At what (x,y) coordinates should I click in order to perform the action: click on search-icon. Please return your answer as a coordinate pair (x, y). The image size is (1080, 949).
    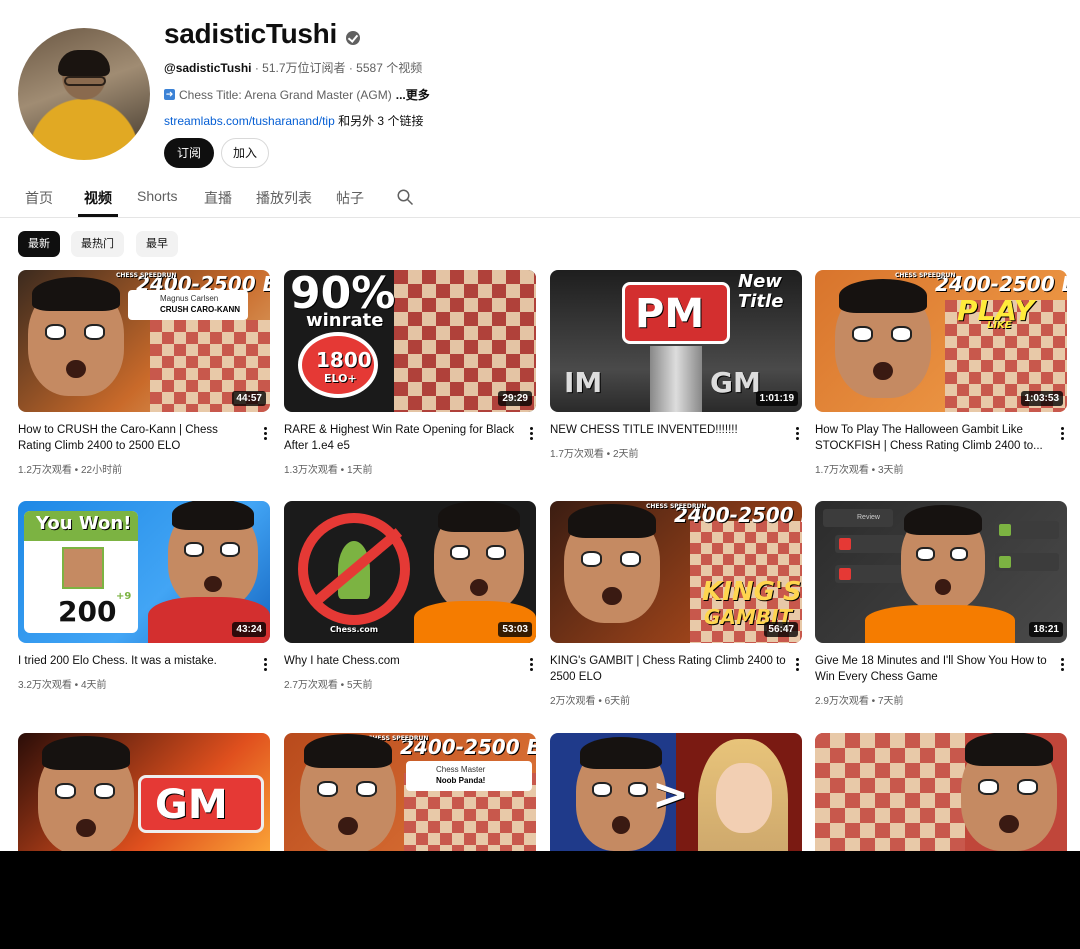
    Looking at the image, I should click on (405, 197).